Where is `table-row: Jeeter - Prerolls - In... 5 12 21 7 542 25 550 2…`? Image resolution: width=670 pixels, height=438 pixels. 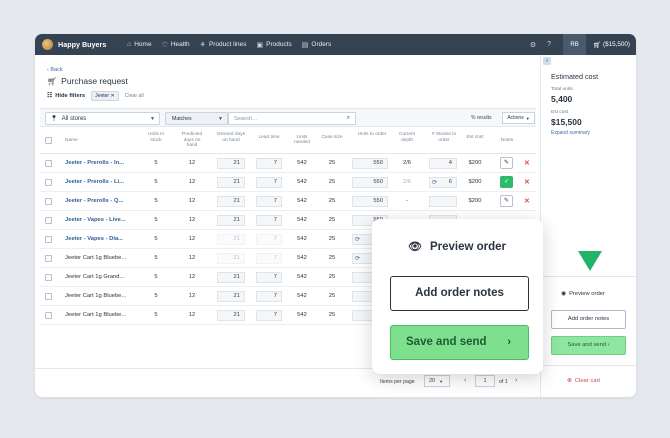
table-row: Jeeter - Prerolls - In... 5 12 21 7 542 25 550 2… is located at coordinates (288, 163).